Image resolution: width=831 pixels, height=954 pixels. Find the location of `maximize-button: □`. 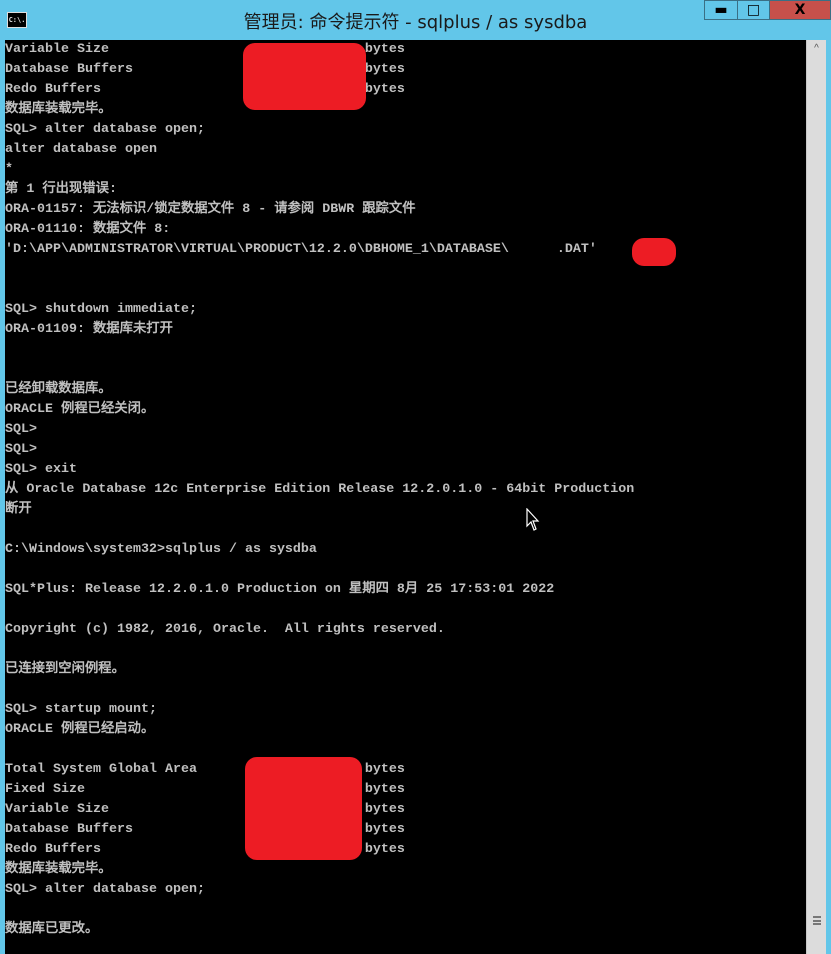

maximize-button: □ is located at coordinates (753, 10).